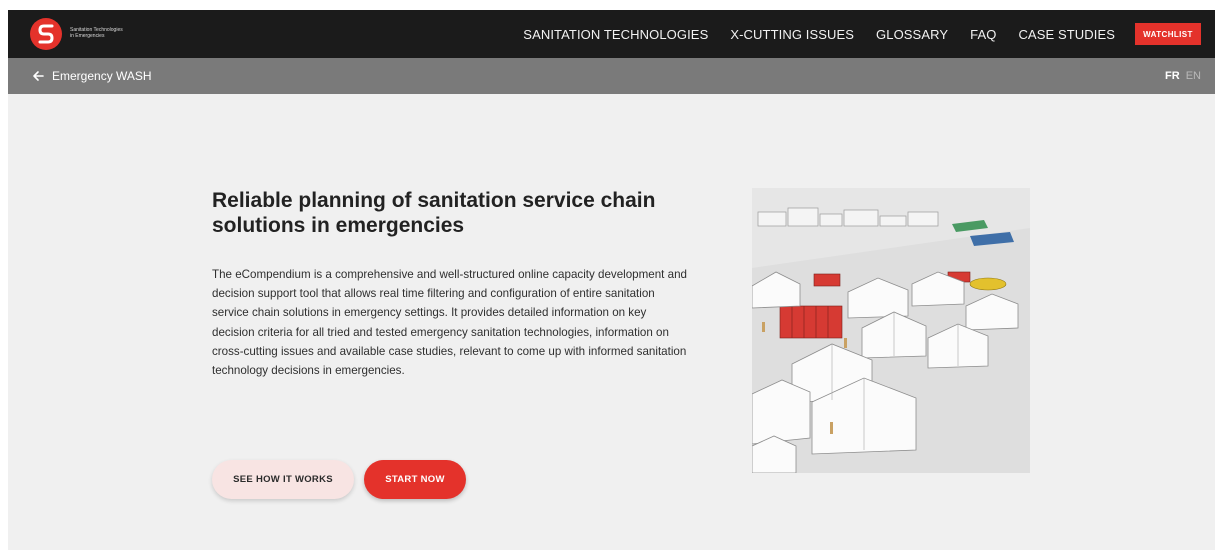  I want to click on language-fr: FR, so click(1172, 76).